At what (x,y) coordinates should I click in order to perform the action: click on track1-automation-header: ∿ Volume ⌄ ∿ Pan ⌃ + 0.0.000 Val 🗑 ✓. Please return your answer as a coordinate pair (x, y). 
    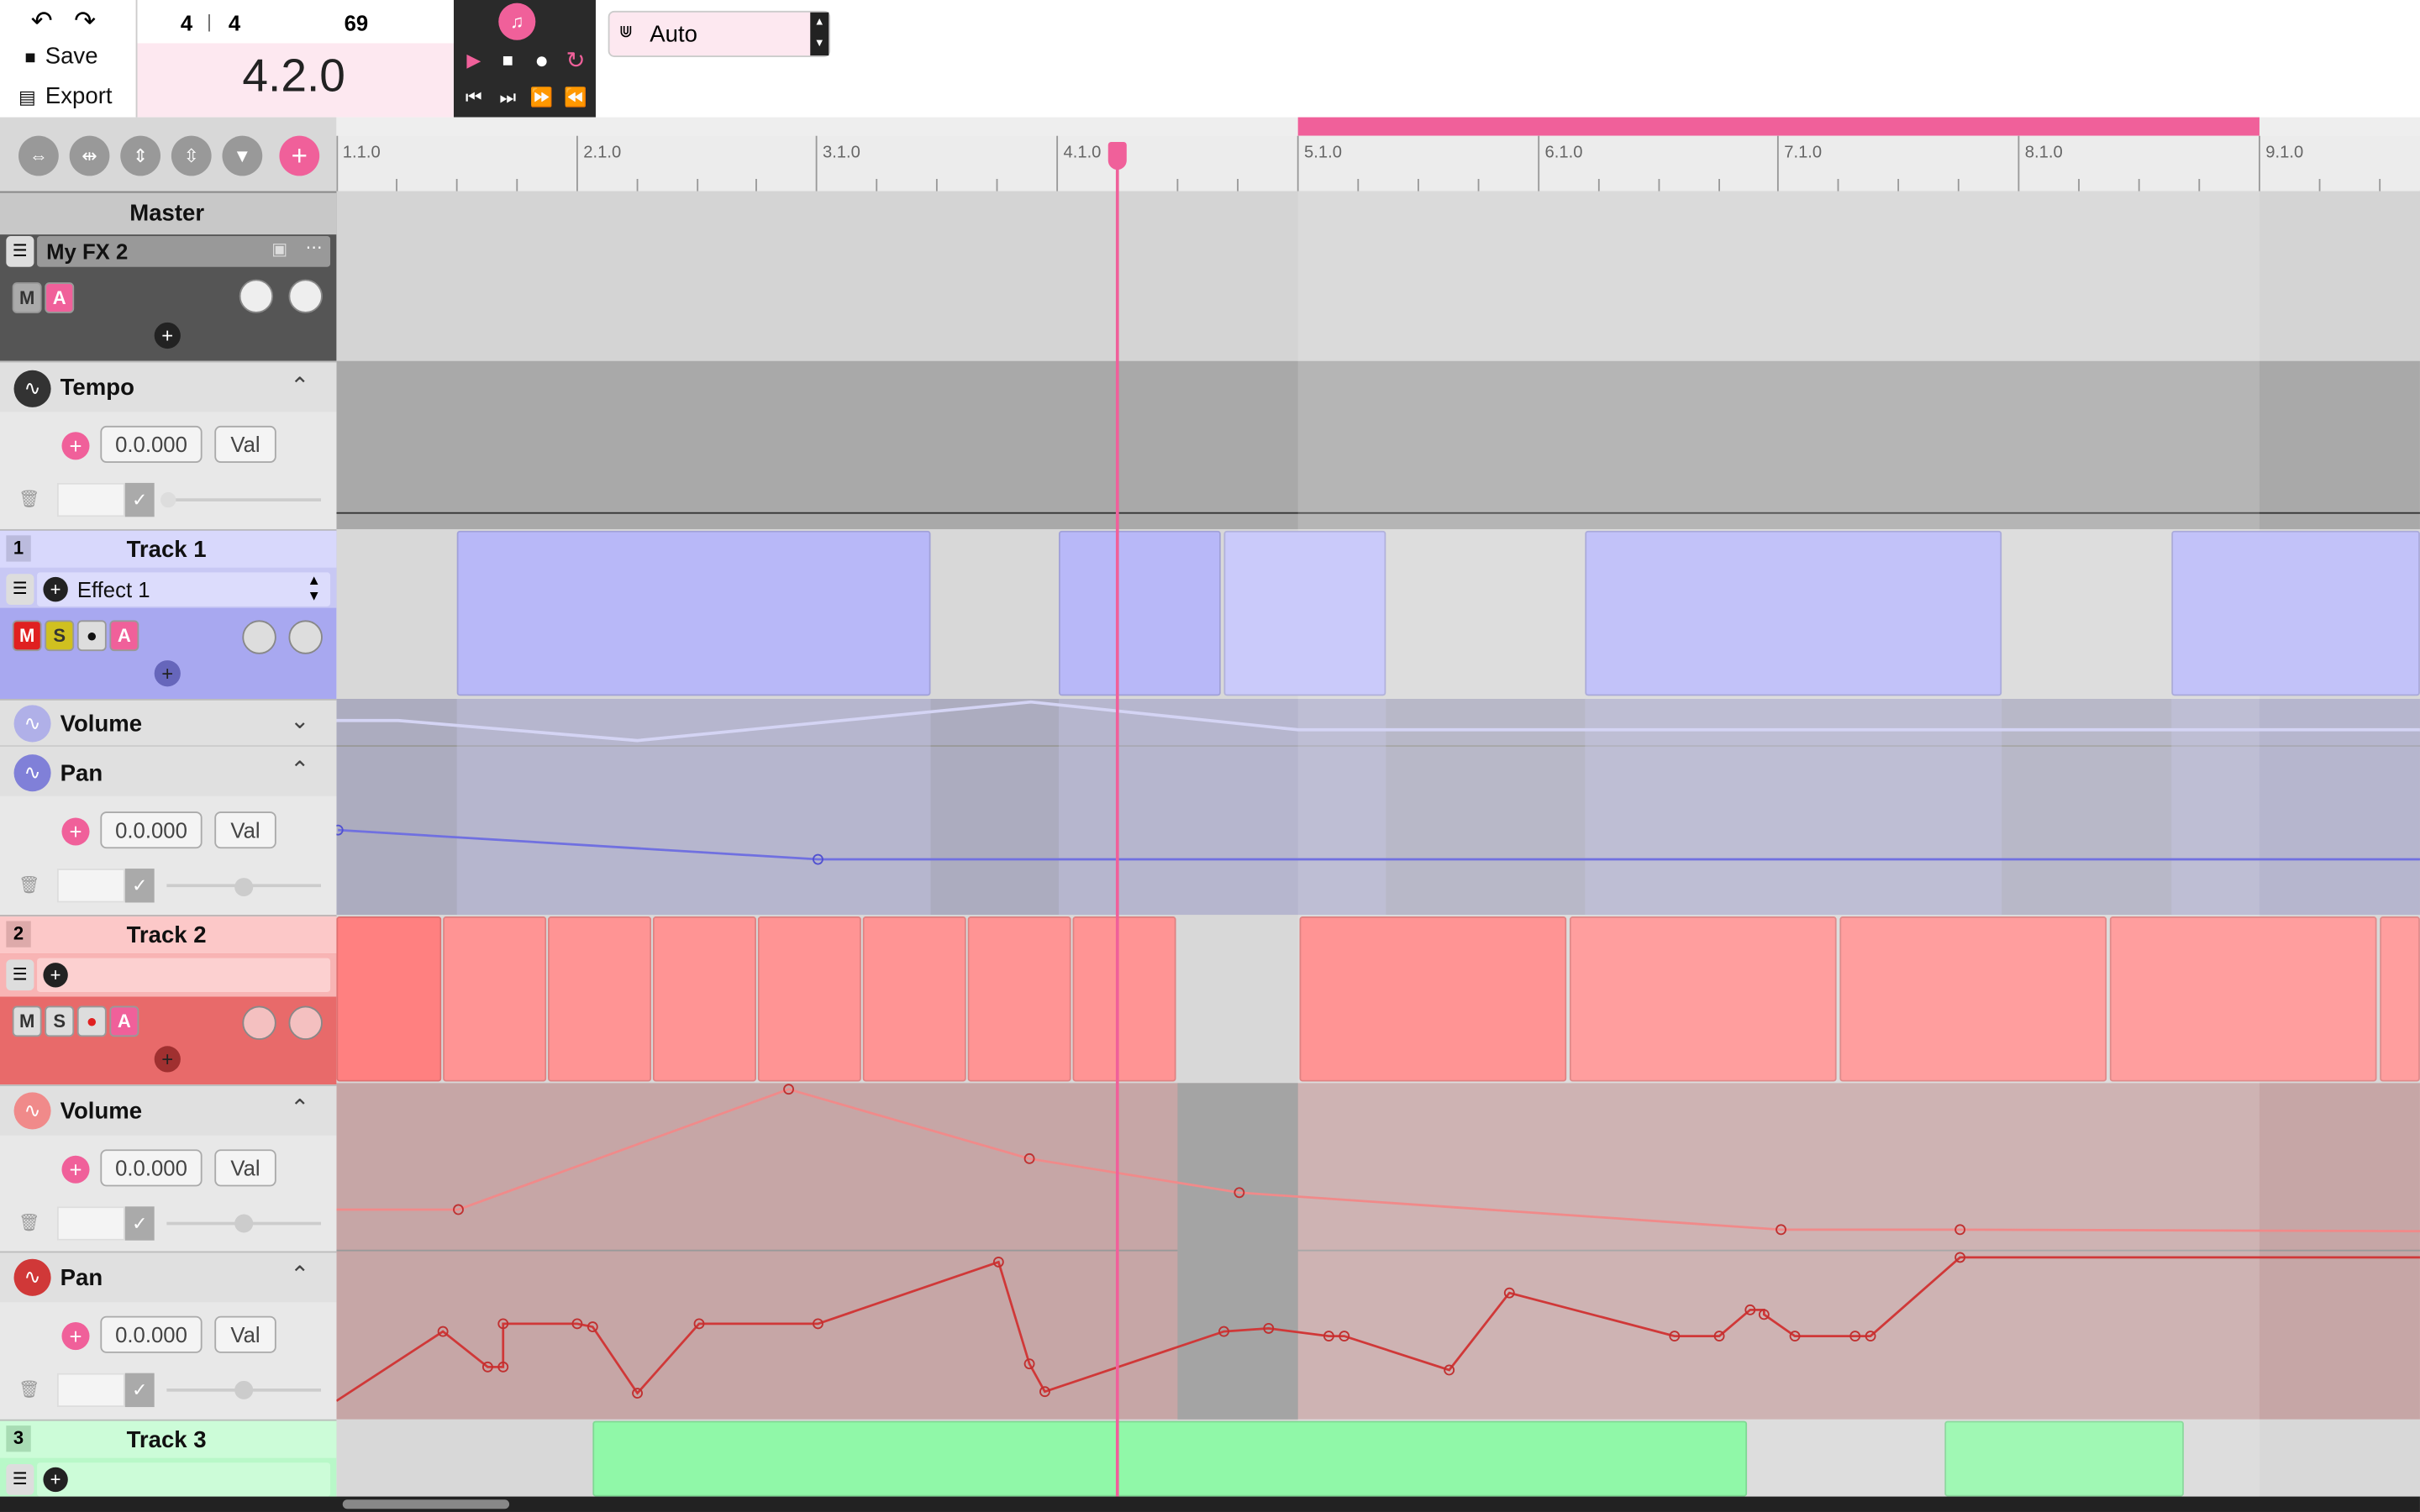
    Looking at the image, I should click on (168, 807).